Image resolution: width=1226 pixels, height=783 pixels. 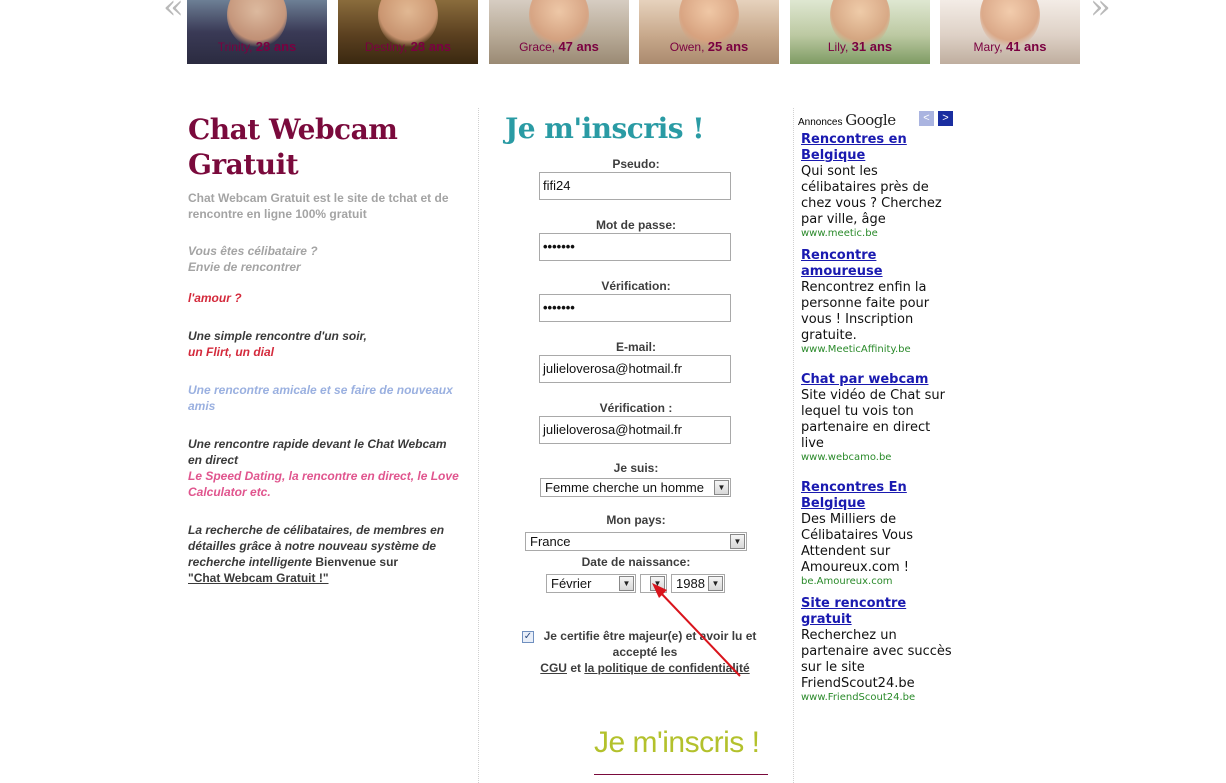 I want to click on profile-caption: Destiny, 28 ans, so click(x=408, y=46).